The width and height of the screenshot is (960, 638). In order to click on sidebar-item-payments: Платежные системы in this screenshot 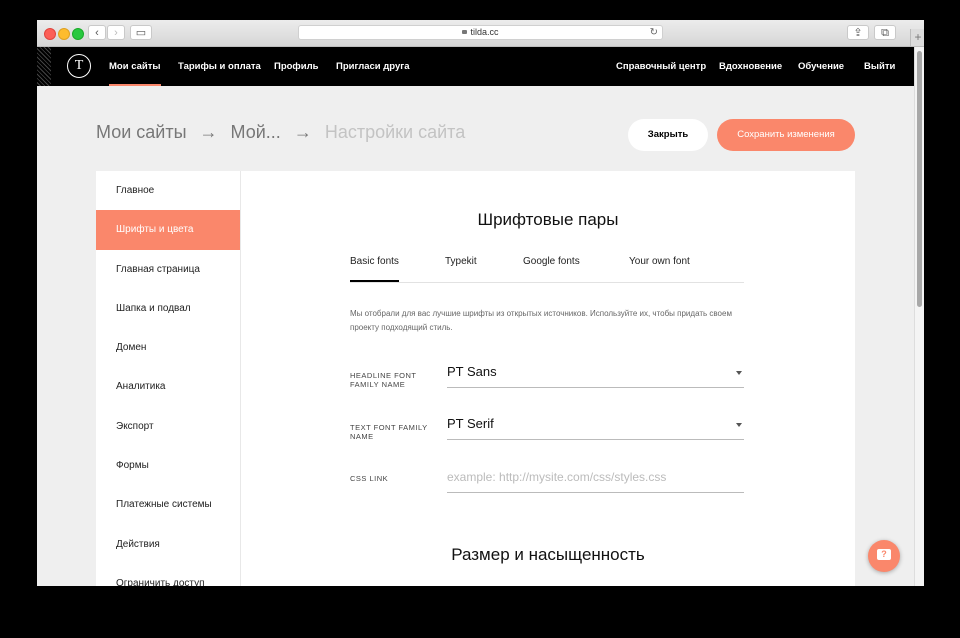, I will do `click(168, 504)`.